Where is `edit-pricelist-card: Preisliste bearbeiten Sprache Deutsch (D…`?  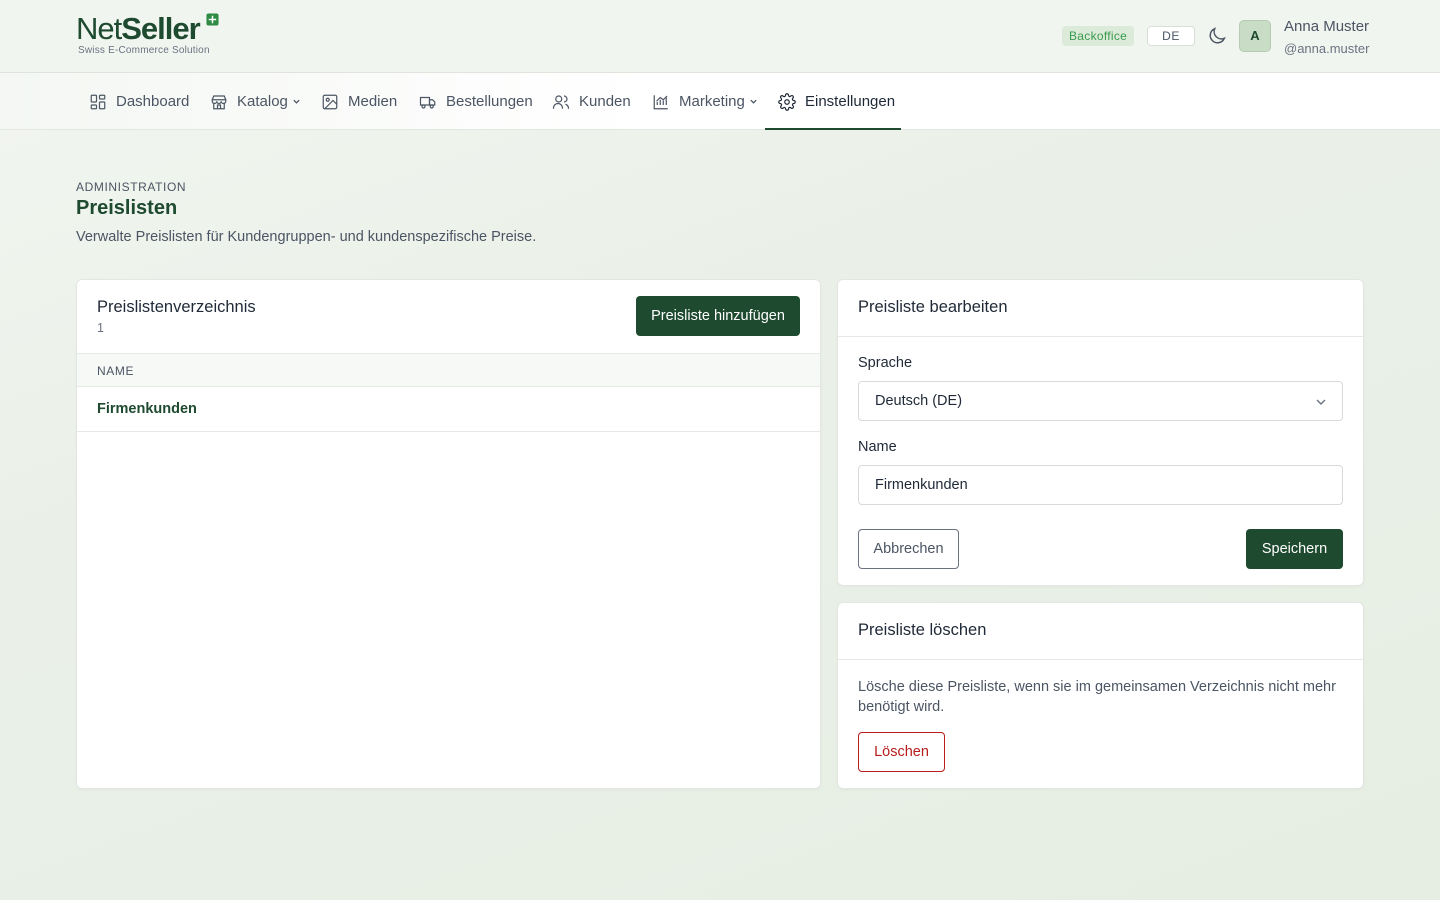
edit-pricelist-card: Preisliste bearbeiten Sprache Deutsch (D… is located at coordinates (1100, 432).